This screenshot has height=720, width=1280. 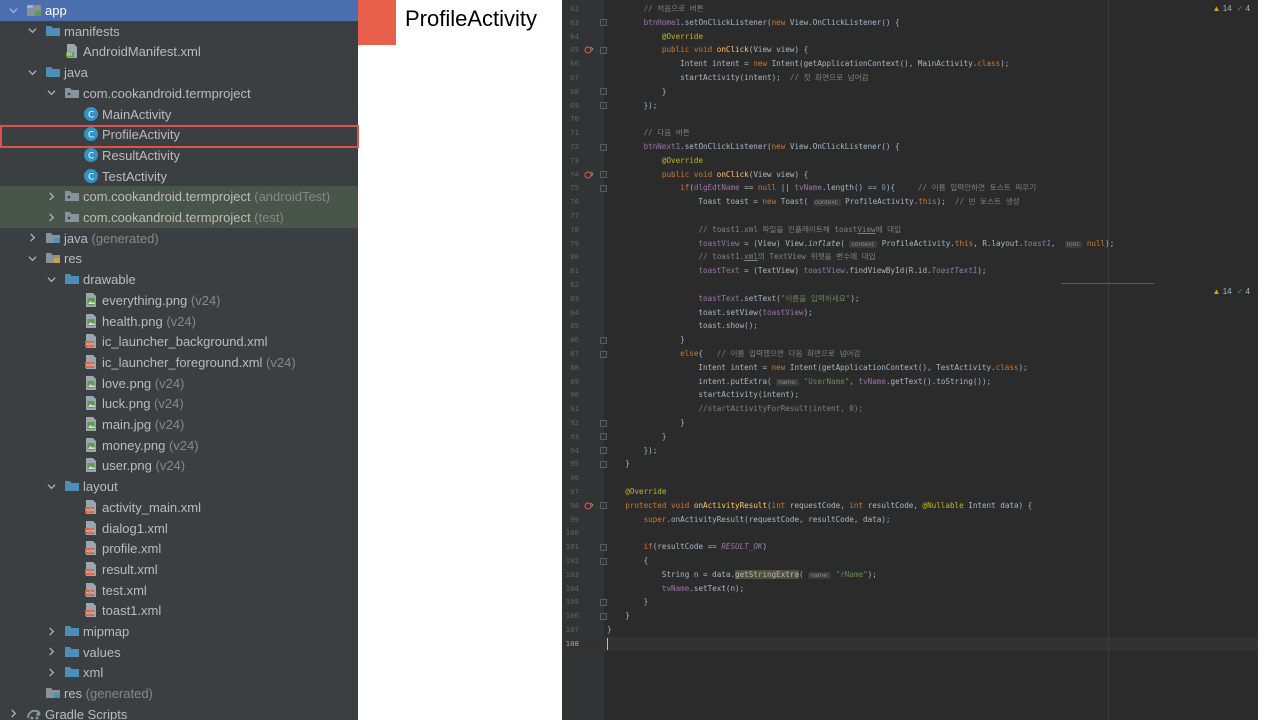 What do you see at coordinates (648, 133) in the screenshot?
I see `code-line: // 다음 버튼` at bounding box center [648, 133].